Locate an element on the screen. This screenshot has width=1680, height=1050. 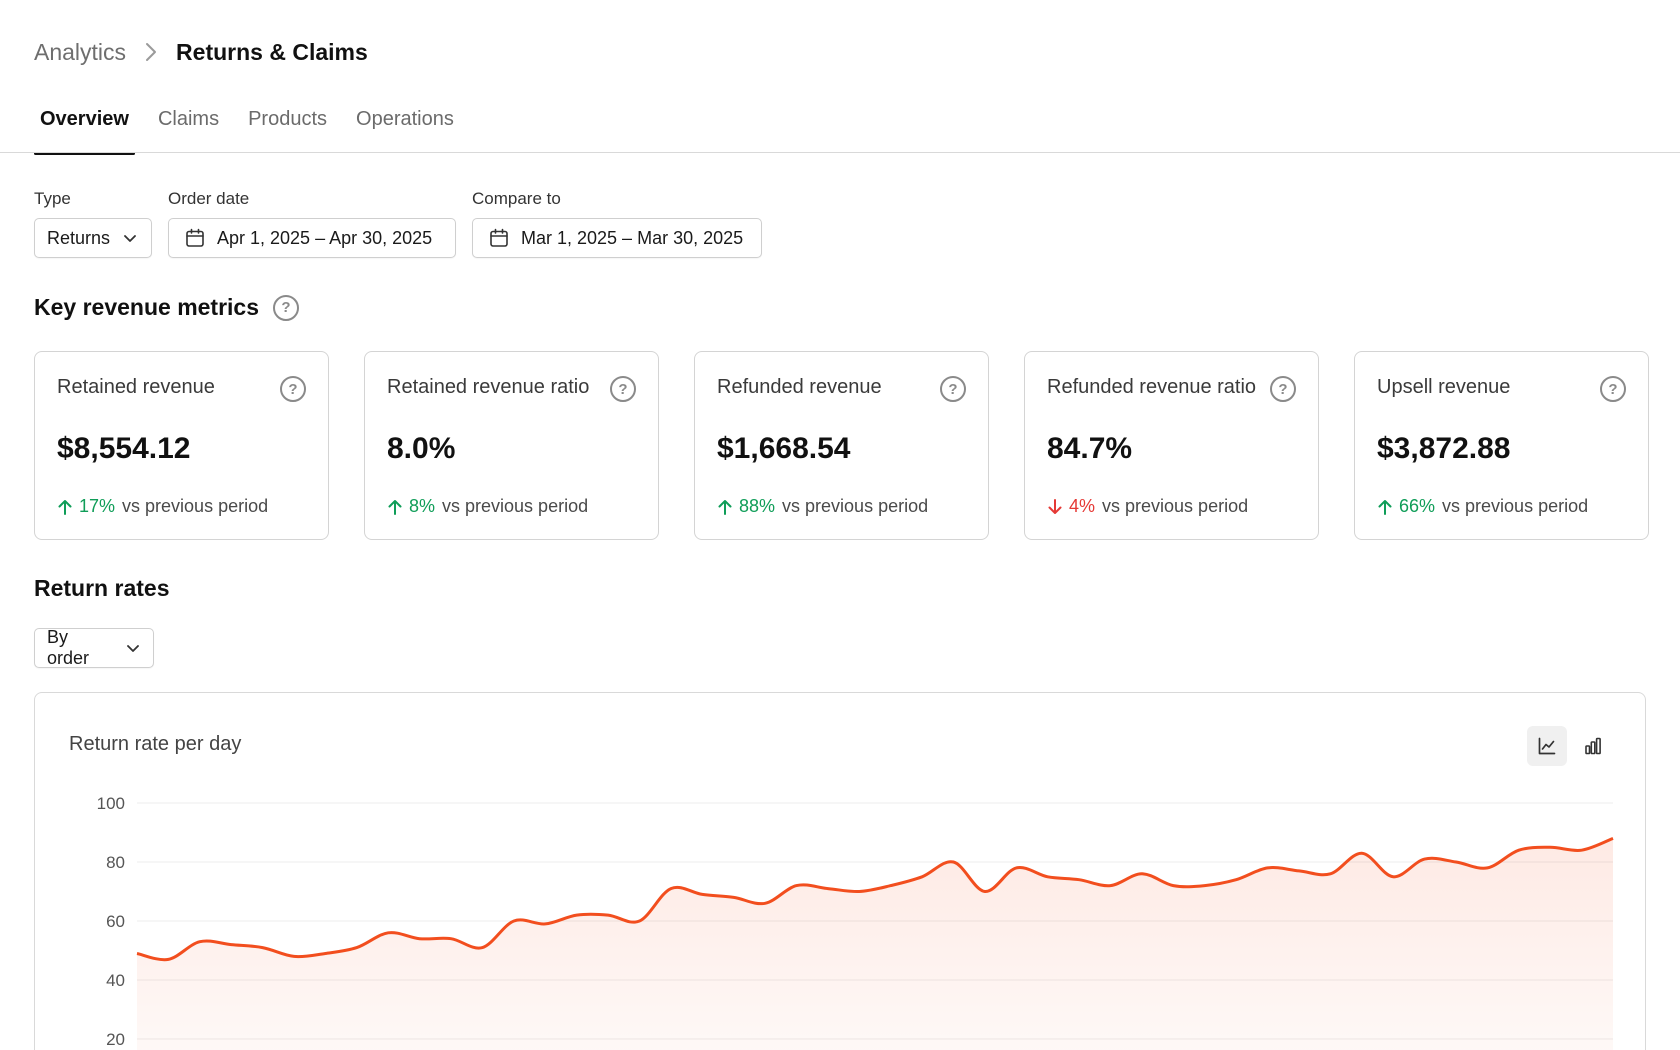
chevron-right-icon is located at coordinates (151, 52).